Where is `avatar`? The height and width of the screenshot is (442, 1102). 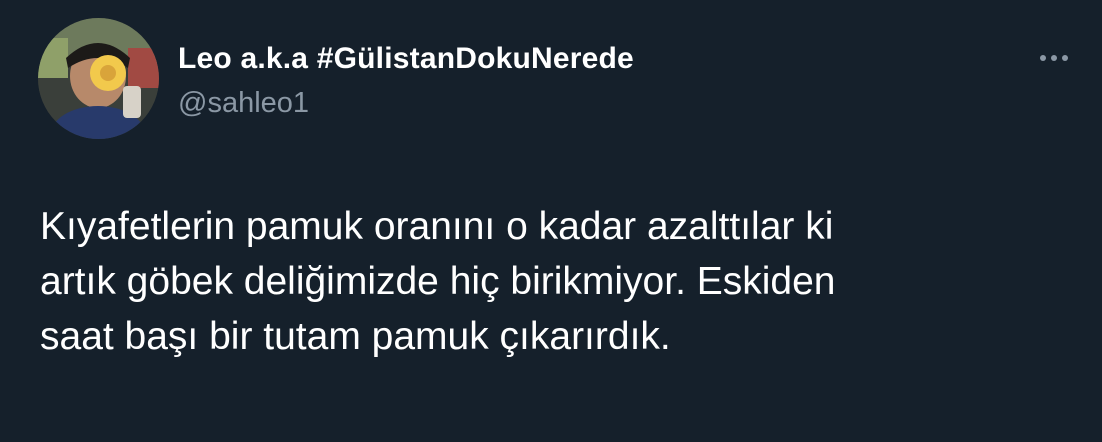
avatar is located at coordinates (98, 78).